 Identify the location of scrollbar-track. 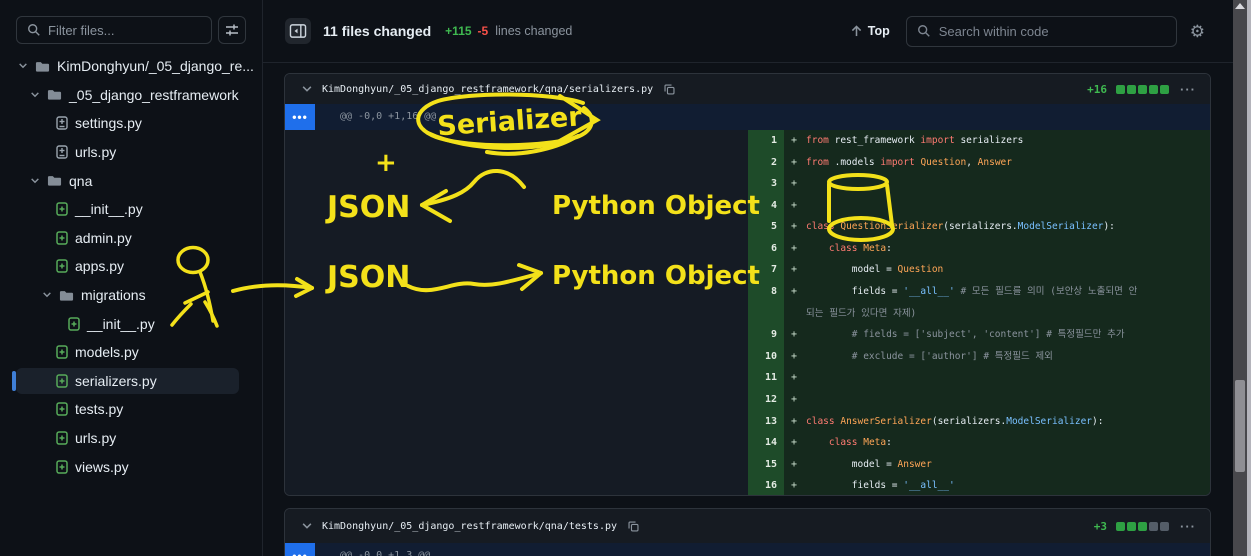
(1240, 278).